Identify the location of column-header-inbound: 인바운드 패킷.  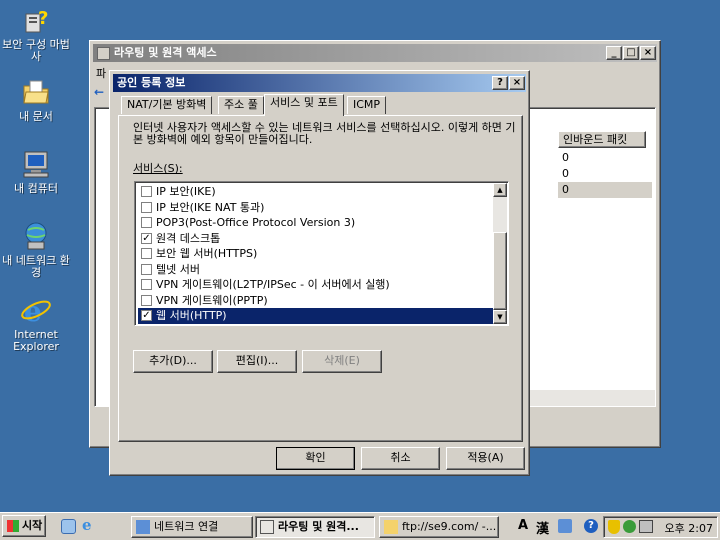
(602, 139).